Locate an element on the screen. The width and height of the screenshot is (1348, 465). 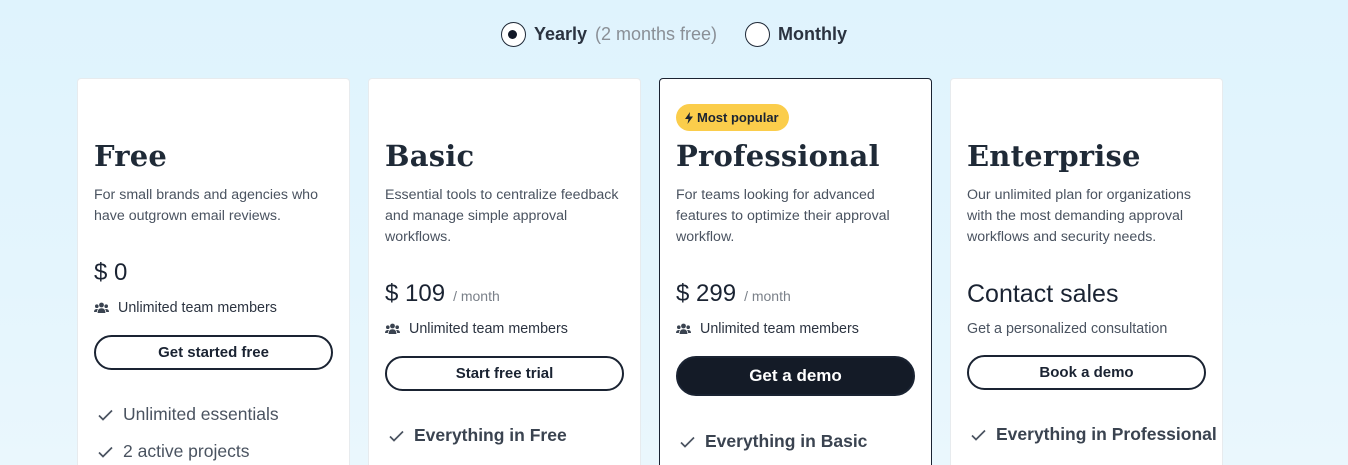
plan-name: Enterprise is located at coordinates (1054, 156).